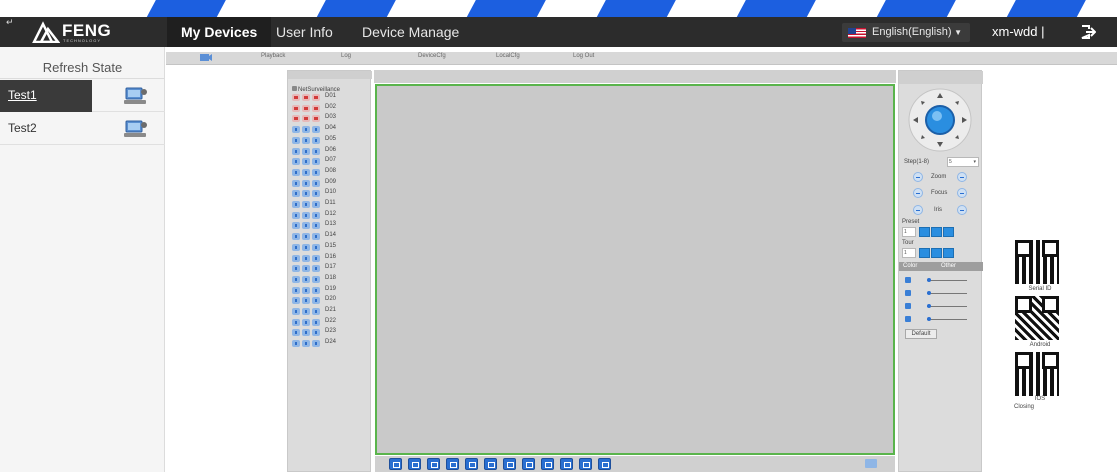 This screenshot has height=472, width=1117. I want to click on language-select: English(English) ▼, so click(906, 32).